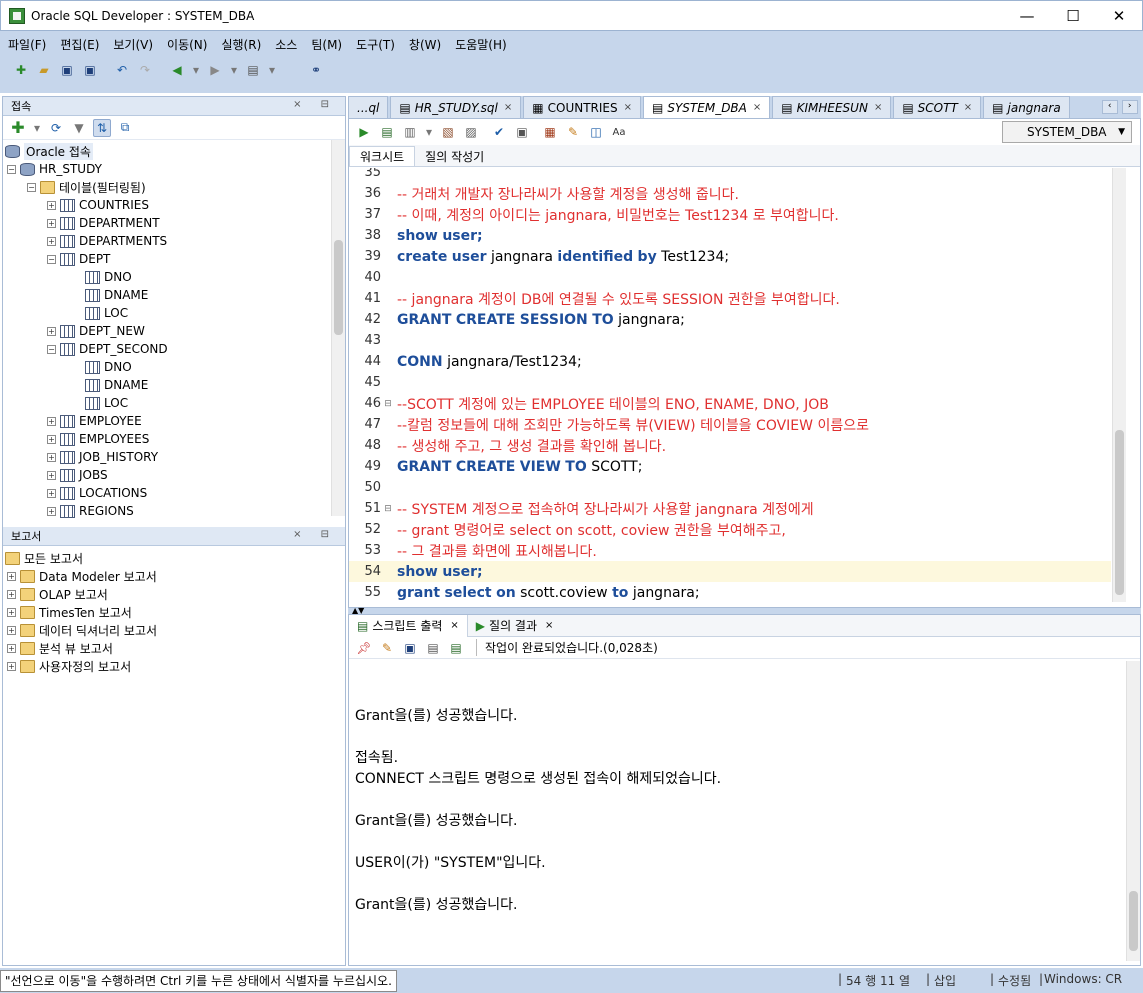 The width and height of the screenshot is (1143, 993). Describe the element at coordinates (18, 127) in the screenshot. I see `add-connection-icon: ✚` at that location.